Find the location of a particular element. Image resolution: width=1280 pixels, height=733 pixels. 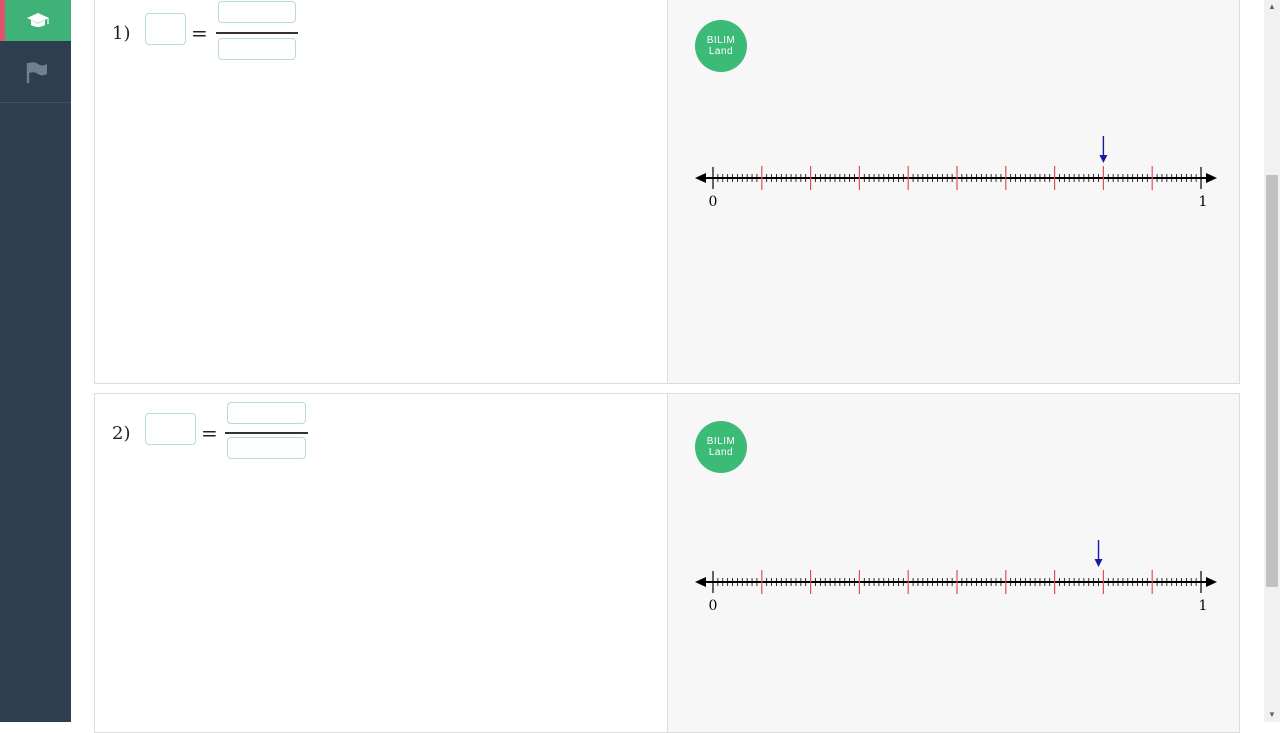

sidebar is located at coordinates (35, 361).